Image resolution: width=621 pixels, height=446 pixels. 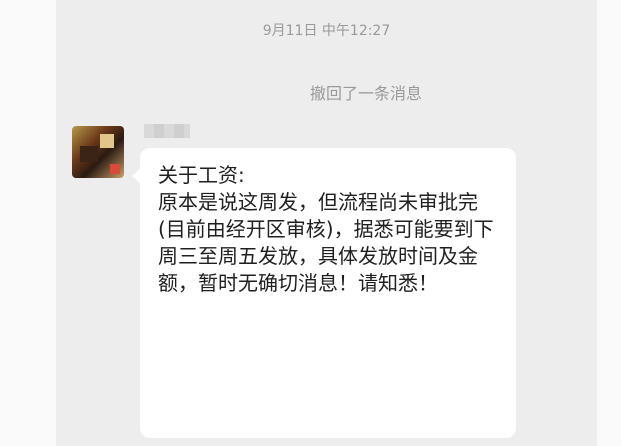 I want to click on message-timestamp: 9月11日 中午12:27, so click(x=326, y=31).